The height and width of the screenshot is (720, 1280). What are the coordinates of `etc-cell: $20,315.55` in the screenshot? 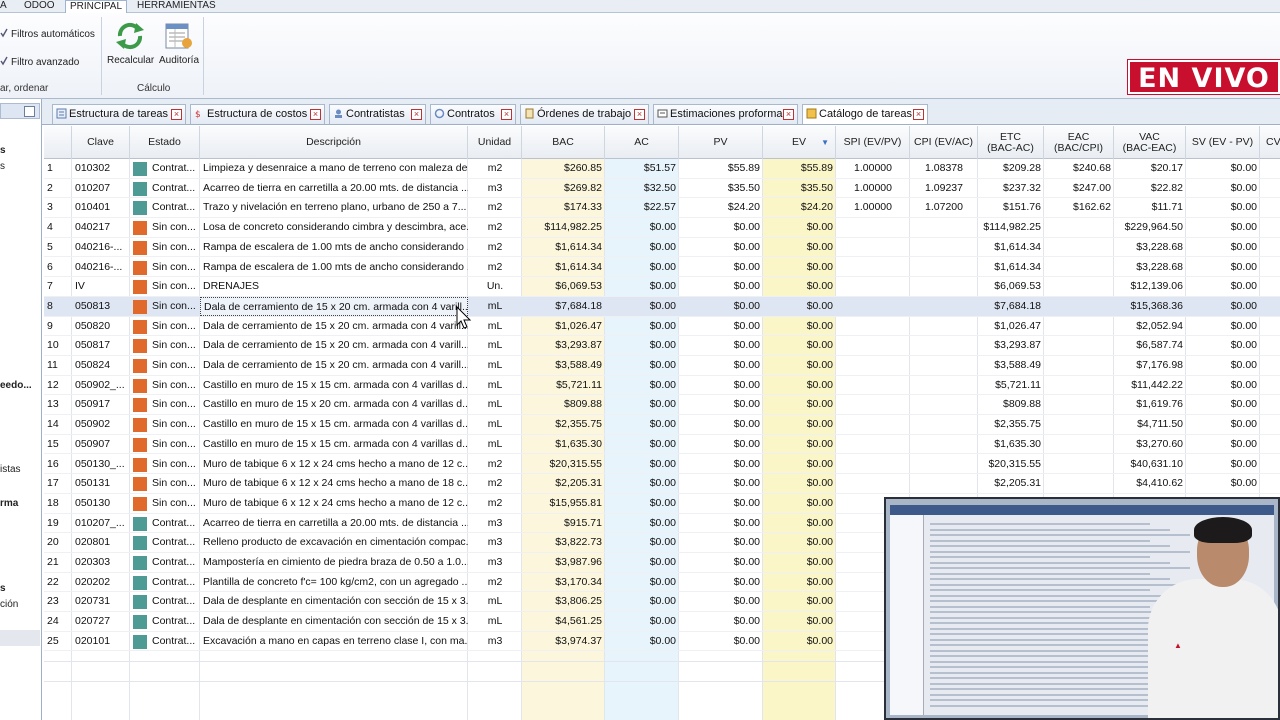 It's located at (1011, 464).